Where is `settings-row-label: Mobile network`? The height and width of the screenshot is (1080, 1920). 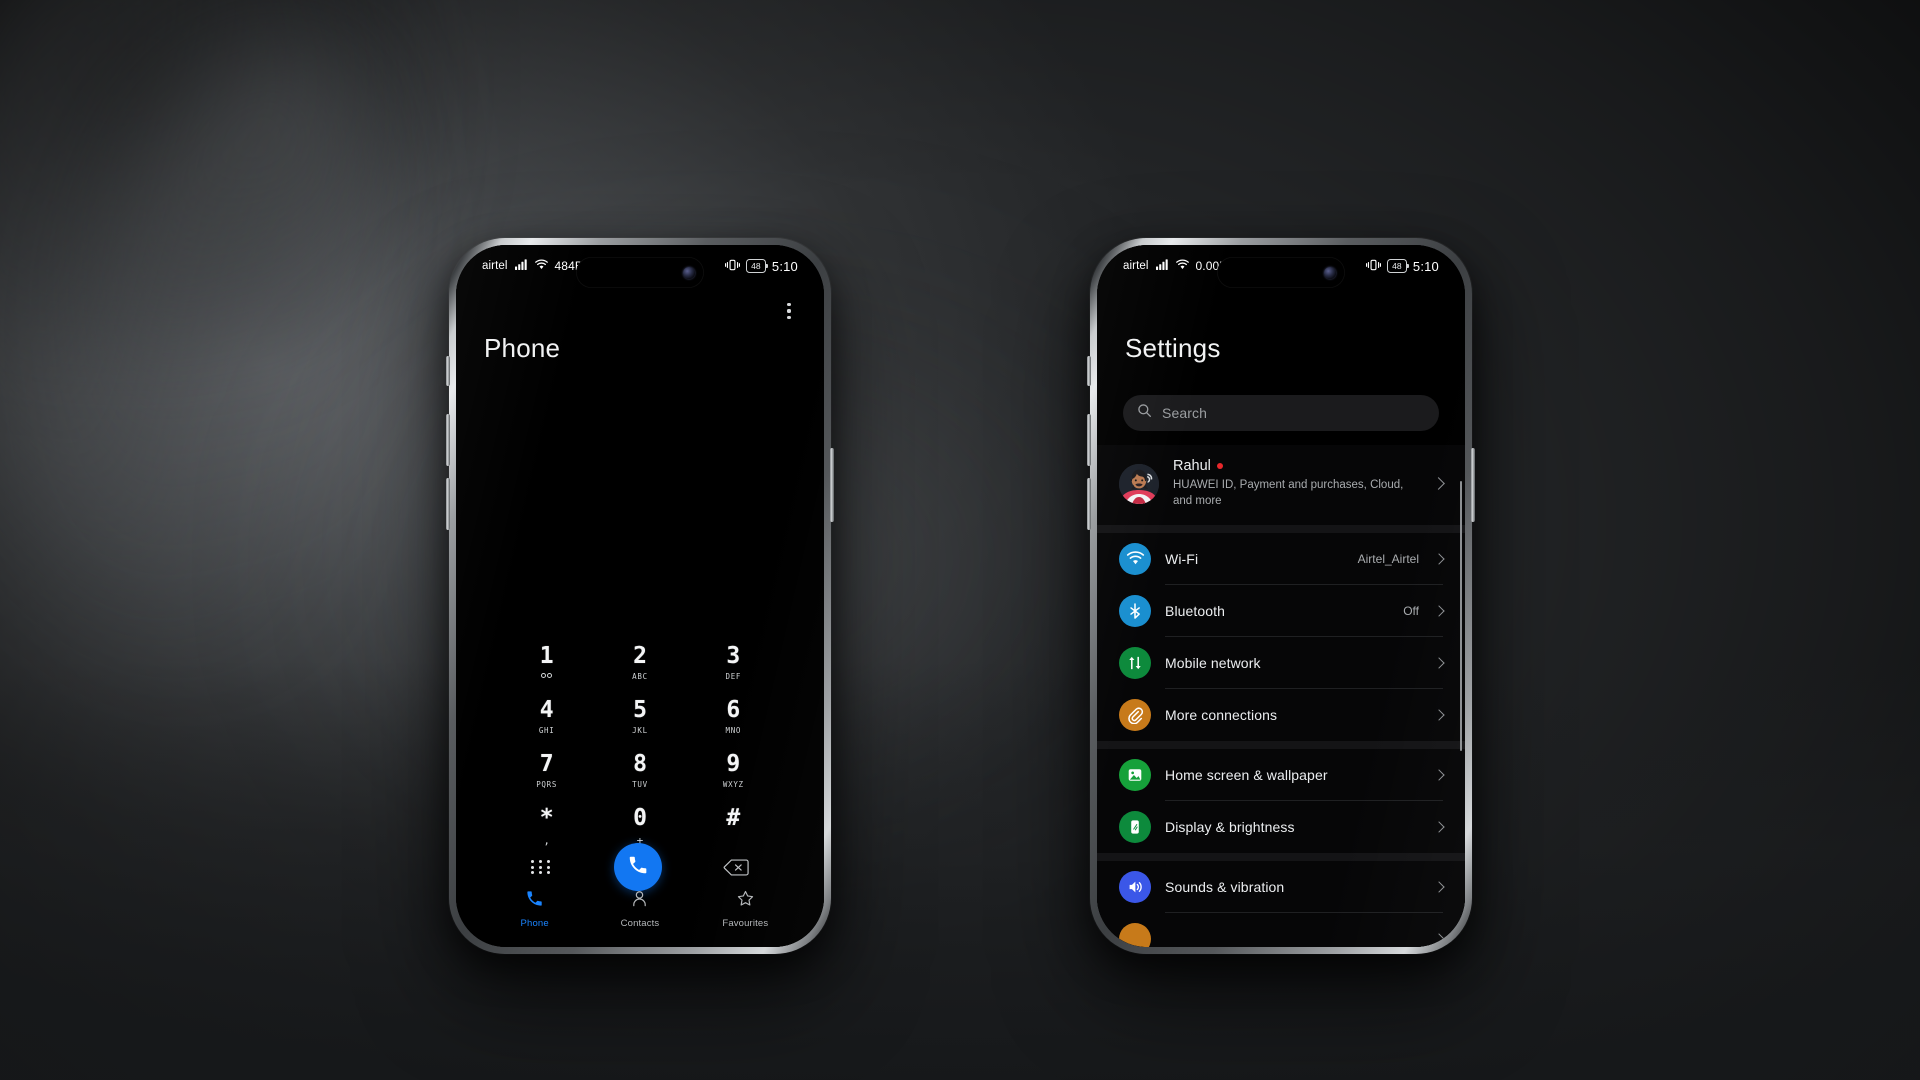 settings-row-label: Mobile network is located at coordinates (1213, 662).